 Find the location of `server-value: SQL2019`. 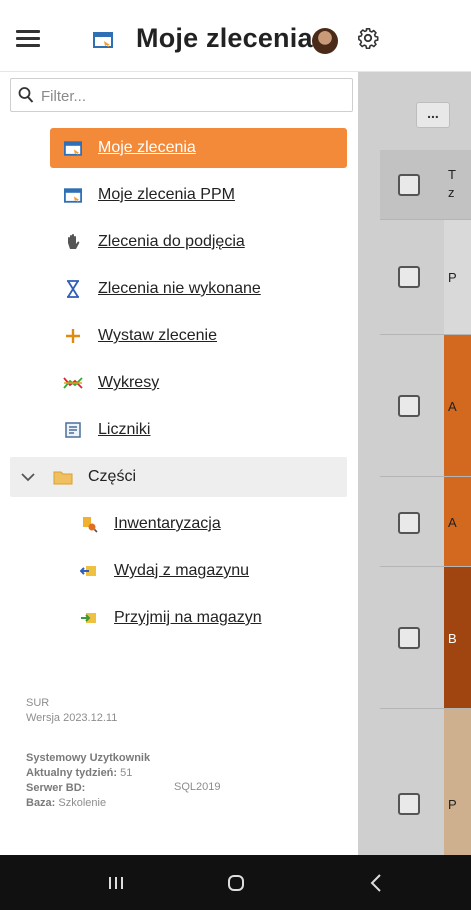

server-value: SQL2019 is located at coordinates (197, 787).